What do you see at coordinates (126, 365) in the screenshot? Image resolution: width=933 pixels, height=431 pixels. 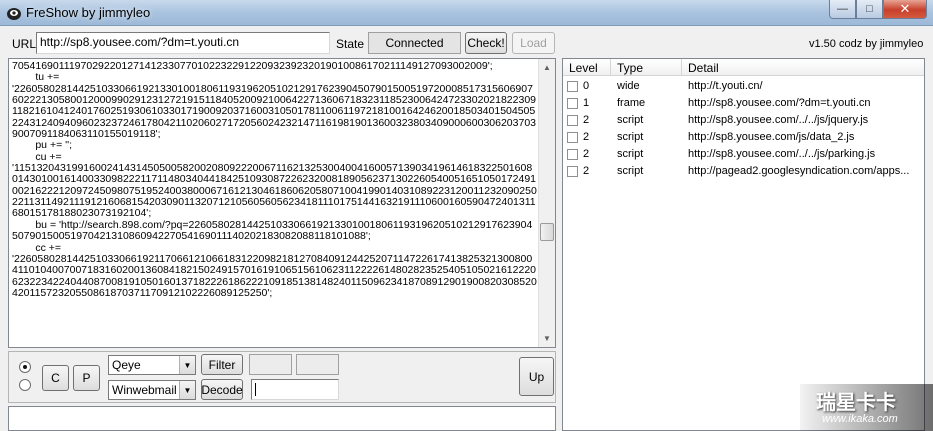 I see `decoder-select-value: Qeye` at bounding box center [126, 365].